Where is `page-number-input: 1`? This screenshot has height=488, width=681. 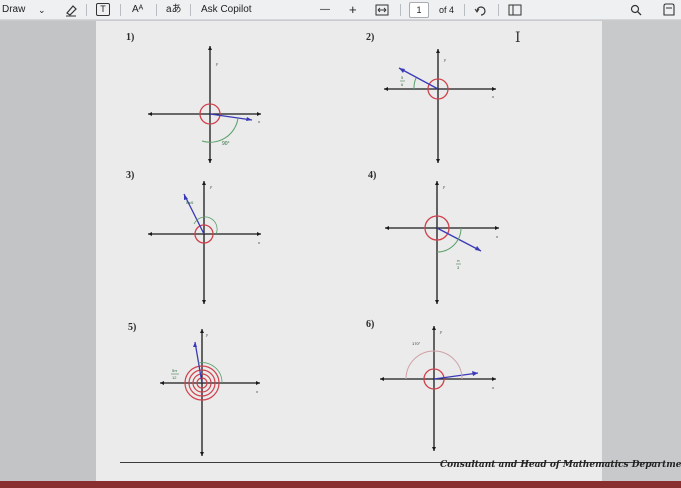 page-number-input: 1 is located at coordinates (419, 10).